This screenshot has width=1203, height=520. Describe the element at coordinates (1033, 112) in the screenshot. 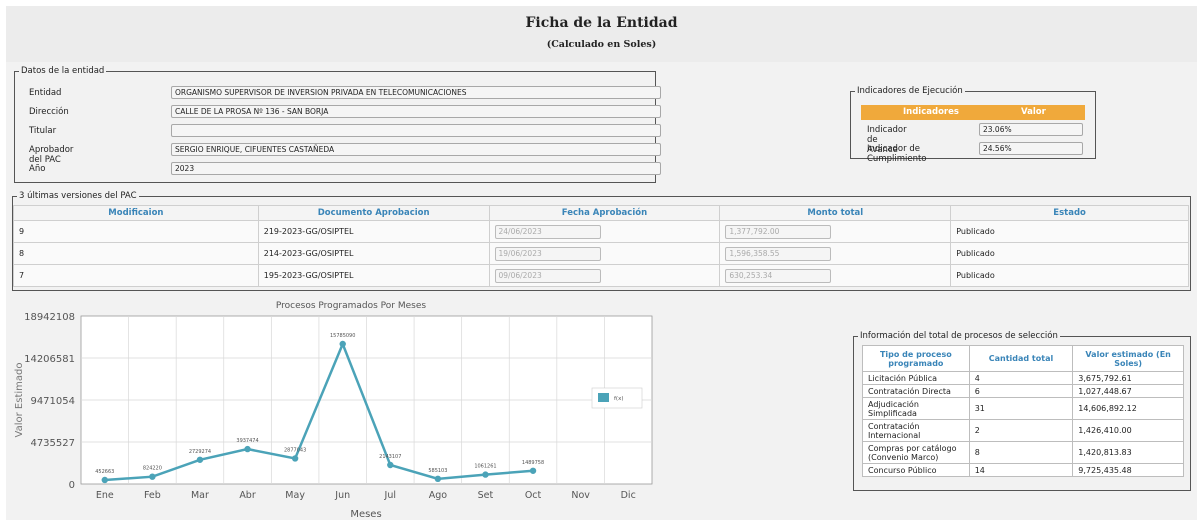

I see `value-col-label: Valor` at that location.